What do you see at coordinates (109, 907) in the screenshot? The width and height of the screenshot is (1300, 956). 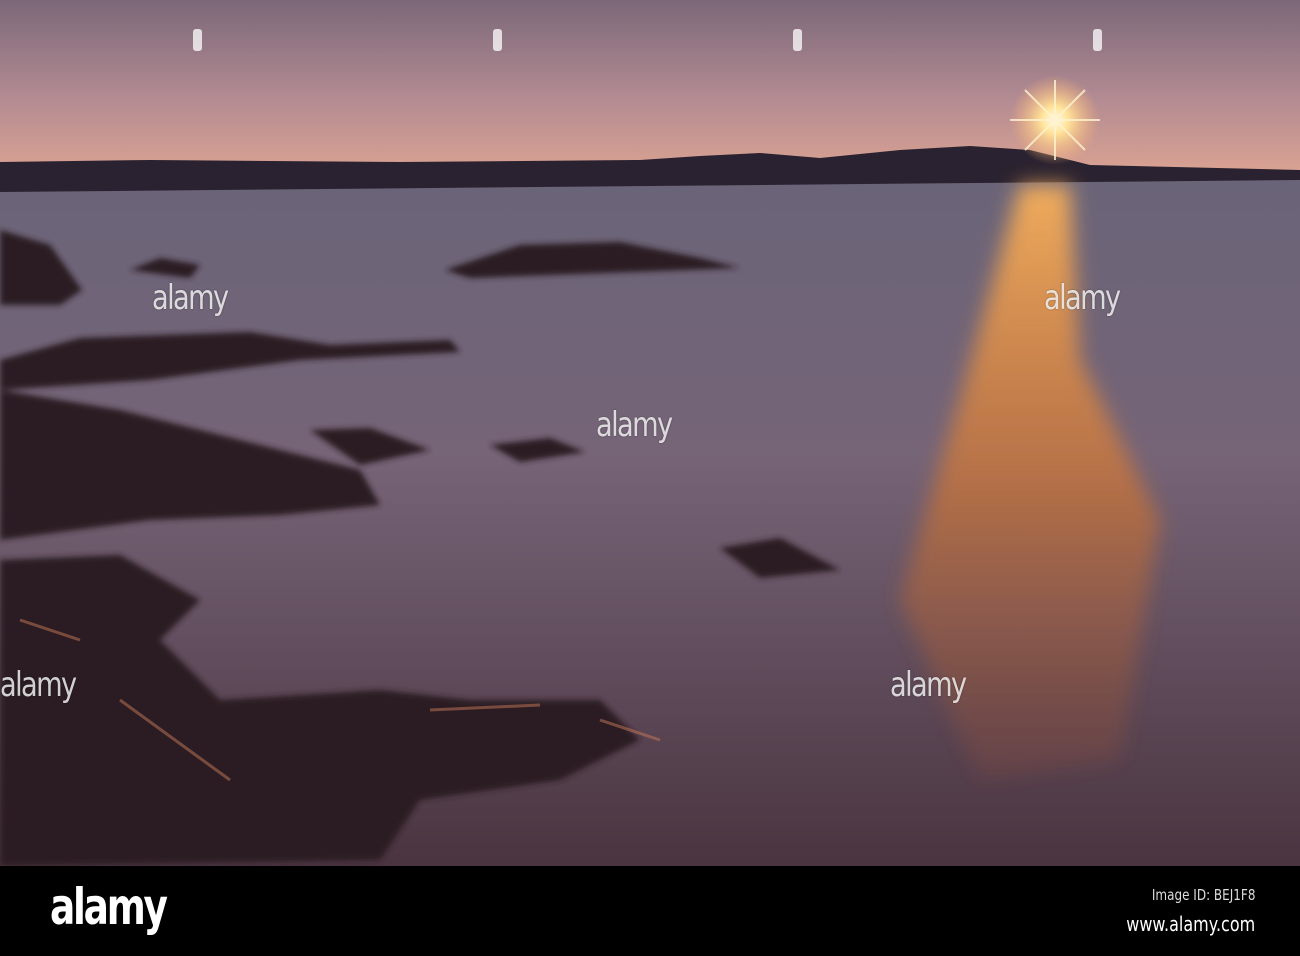 I see `alamy-logo: alamy` at bounding box center [109, 907].